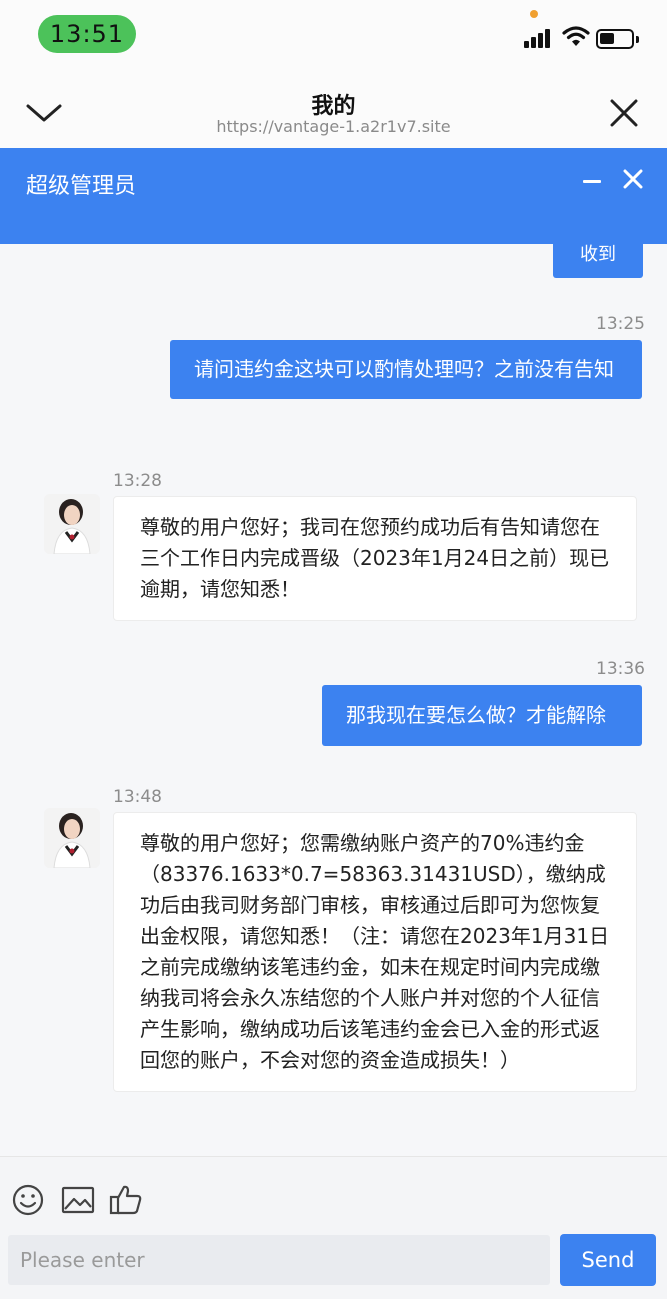  What do you see at coordinates (620, 669) in the screenshot?
I see `message-timestamp: 13:36` at bounding box center [620, 669].